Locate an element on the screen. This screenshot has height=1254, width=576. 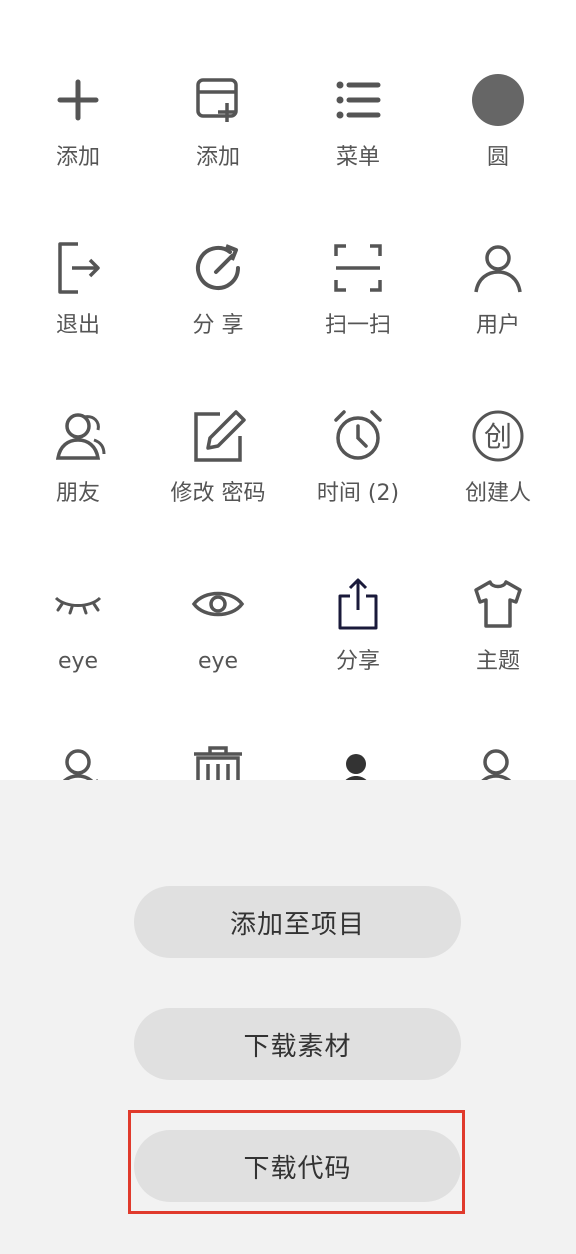
user-transfer-icon is located at coordinates (81, 764).